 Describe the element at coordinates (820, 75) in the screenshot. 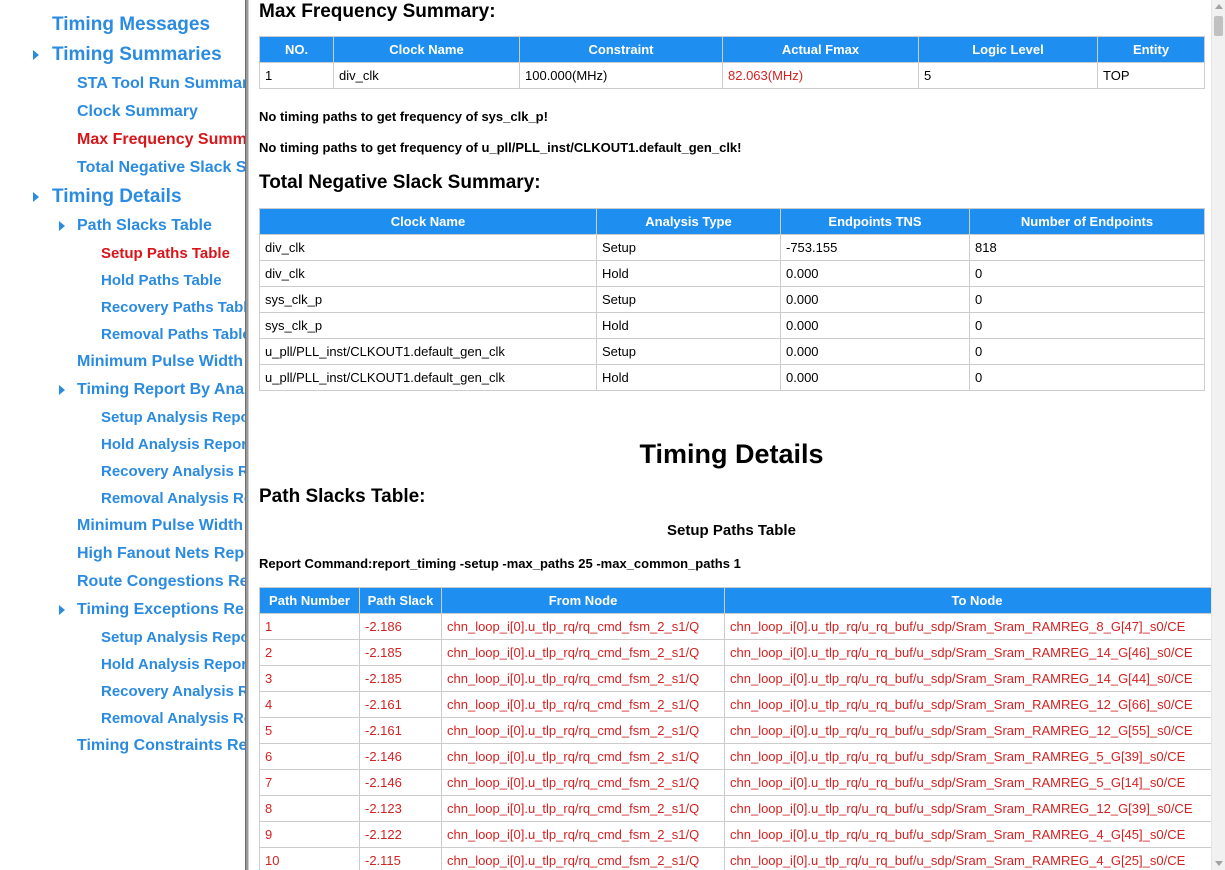

I see `actual-fmax-cell: 82.063(MHz)` at that location.